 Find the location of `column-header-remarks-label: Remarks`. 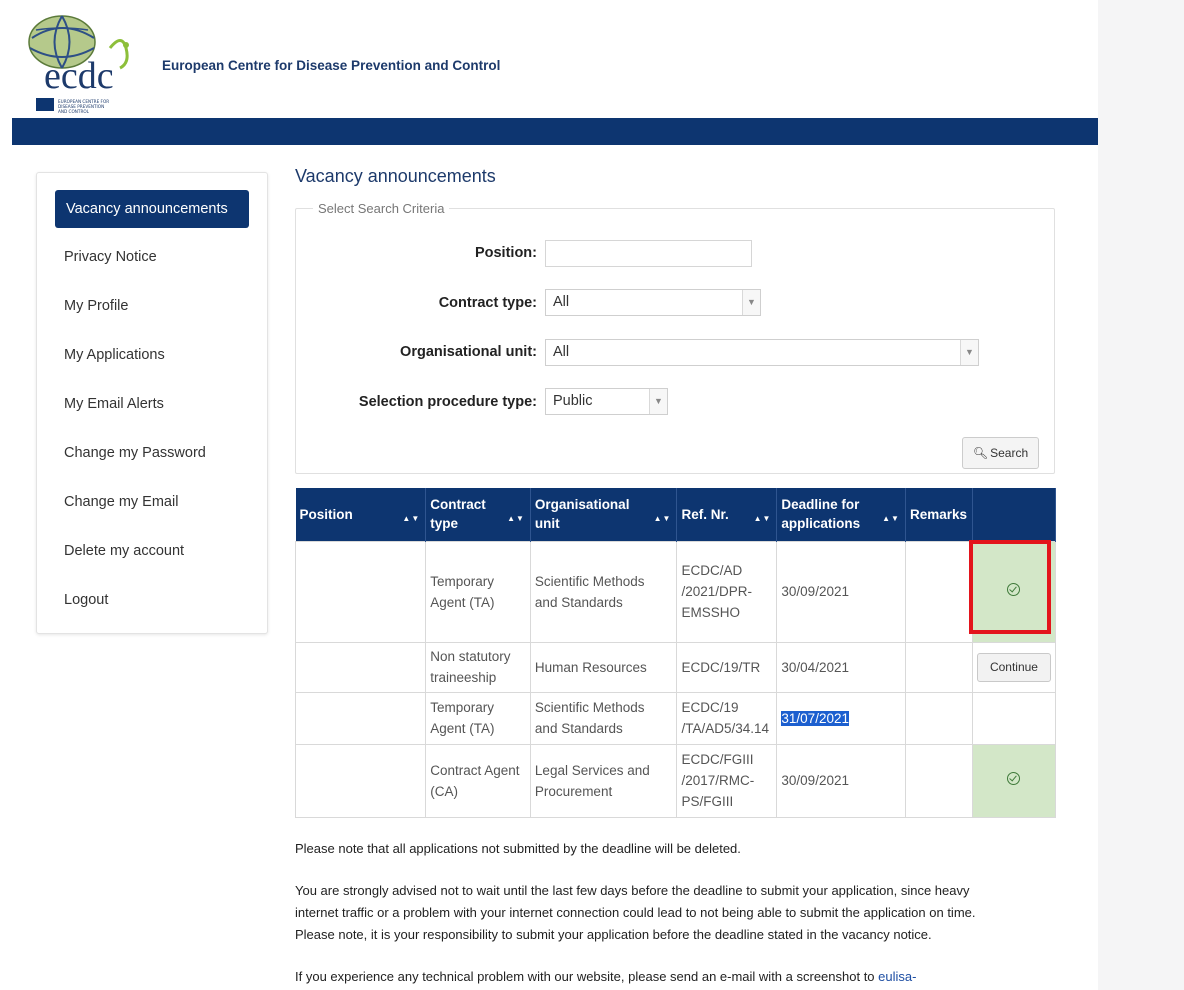

column-header-remarks-label: Remarks is located at coordinates (938, 514).